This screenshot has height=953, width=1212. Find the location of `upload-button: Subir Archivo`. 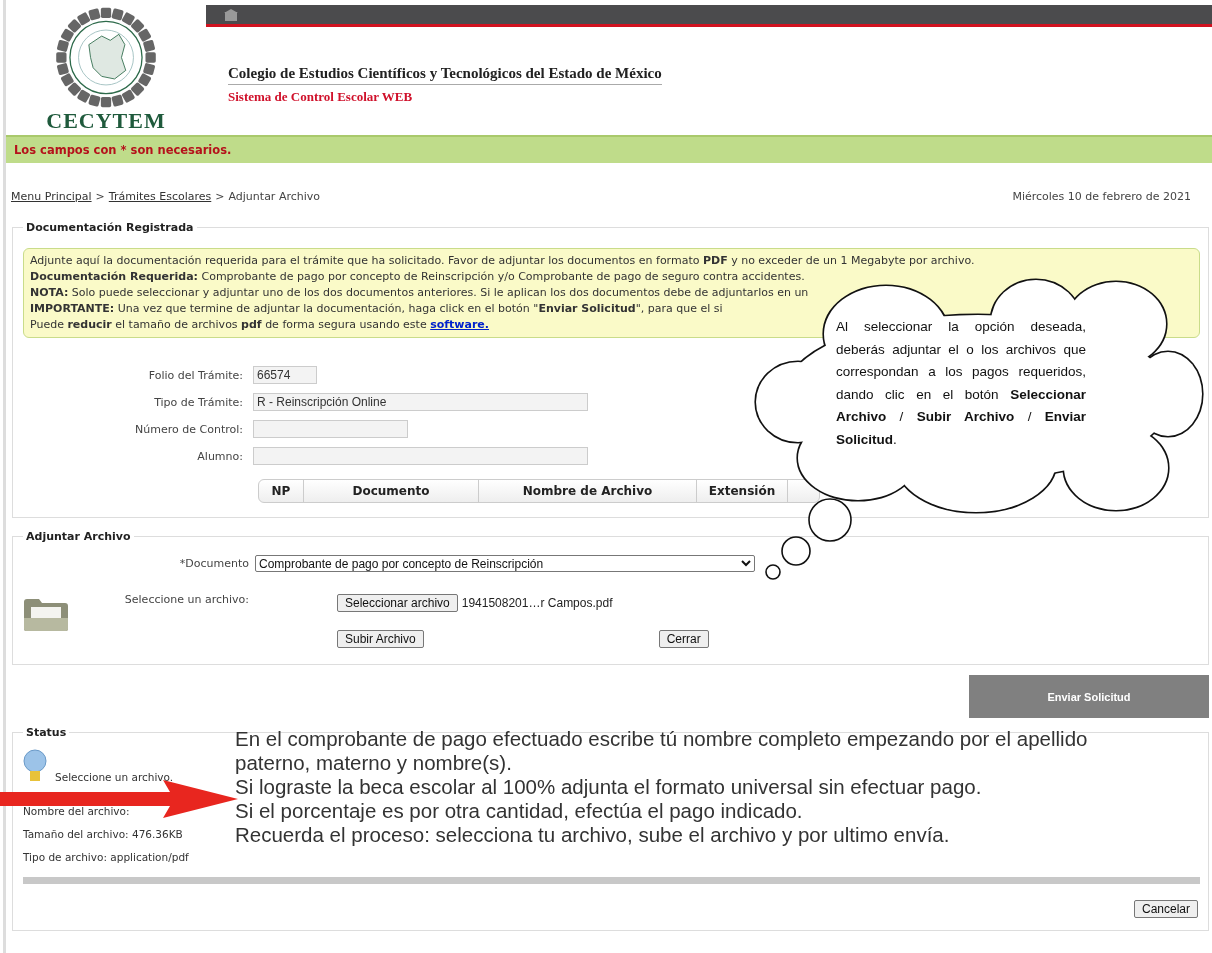

upload-button: Subir Archivo is located at coordinates (380, 639).